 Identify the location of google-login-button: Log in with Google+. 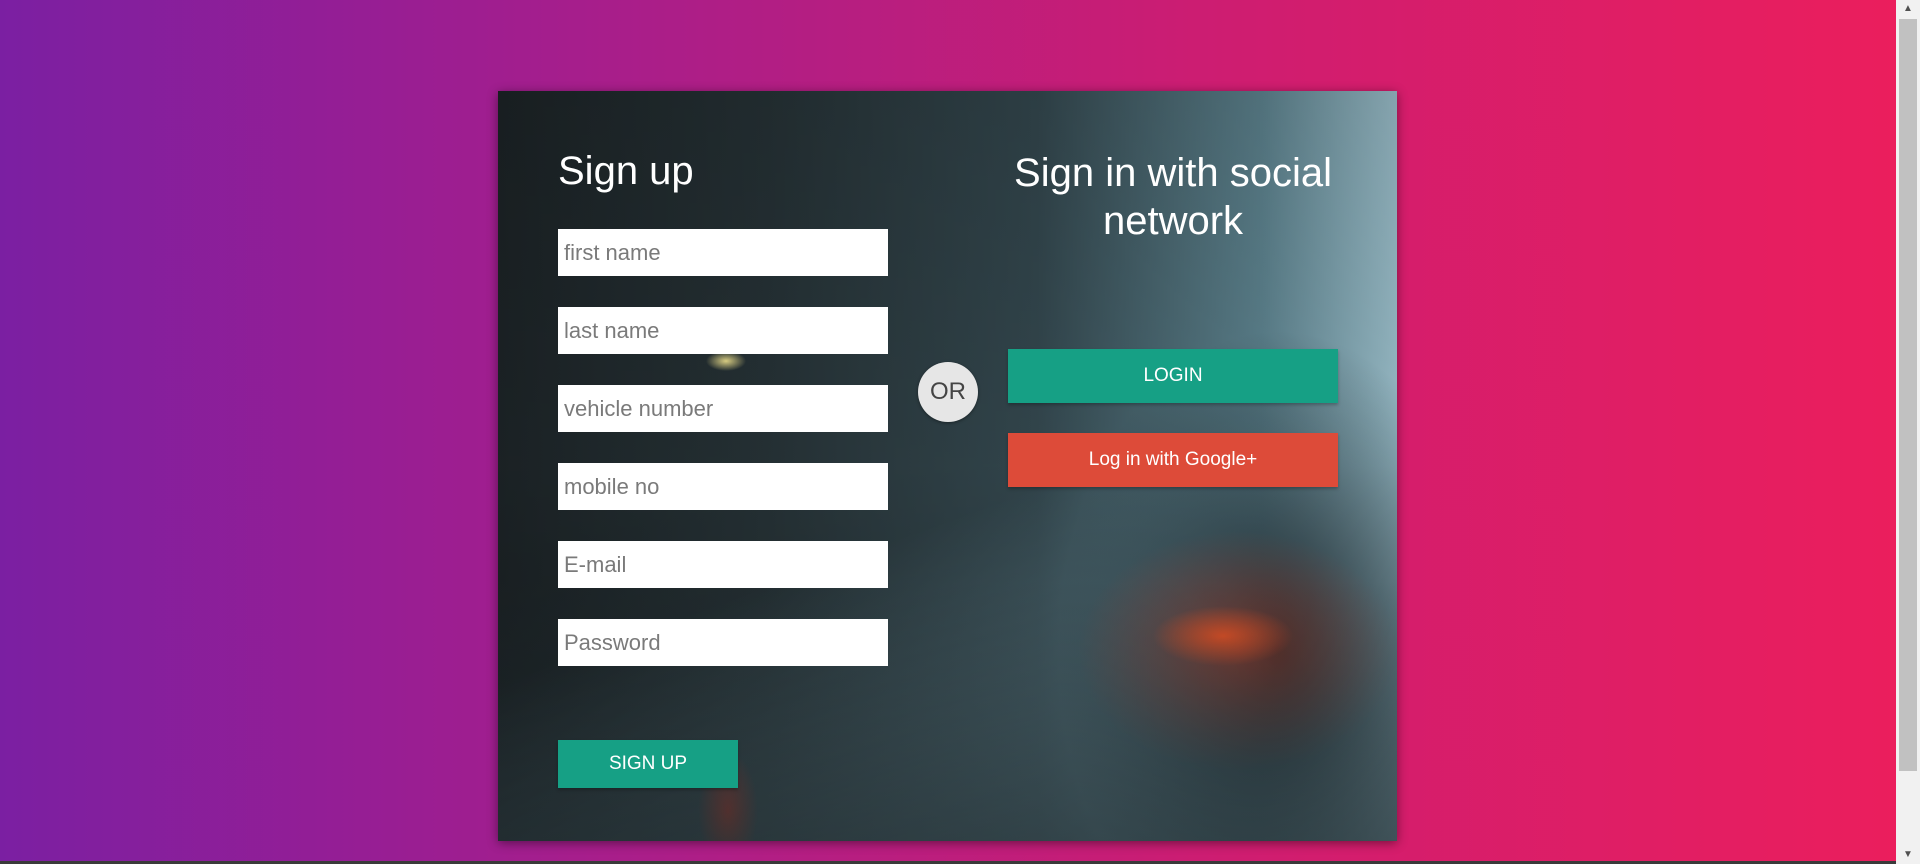
(1173, 460).